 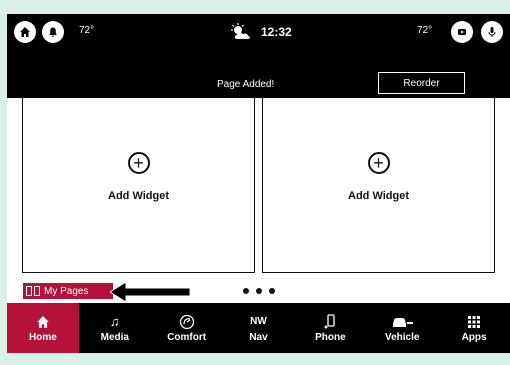 I want to click on media-source-button, so click(x=462, y=32).